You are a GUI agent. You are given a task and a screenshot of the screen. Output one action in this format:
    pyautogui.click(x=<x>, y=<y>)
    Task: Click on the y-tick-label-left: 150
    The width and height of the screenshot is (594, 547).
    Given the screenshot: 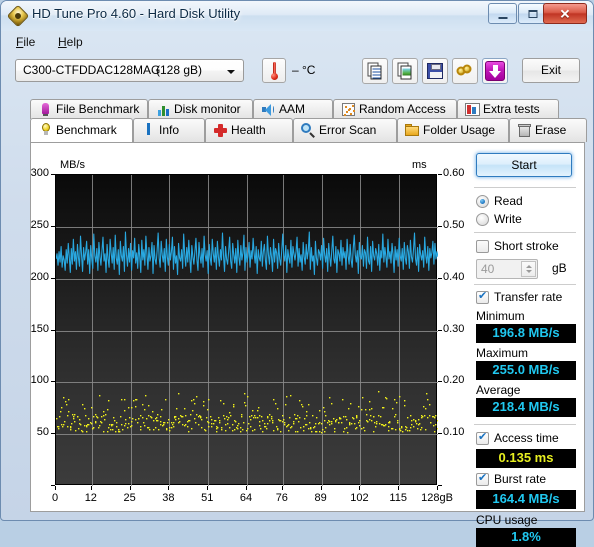 What is the action you would take?
    pyautogui.click(x=39, y=328)
    